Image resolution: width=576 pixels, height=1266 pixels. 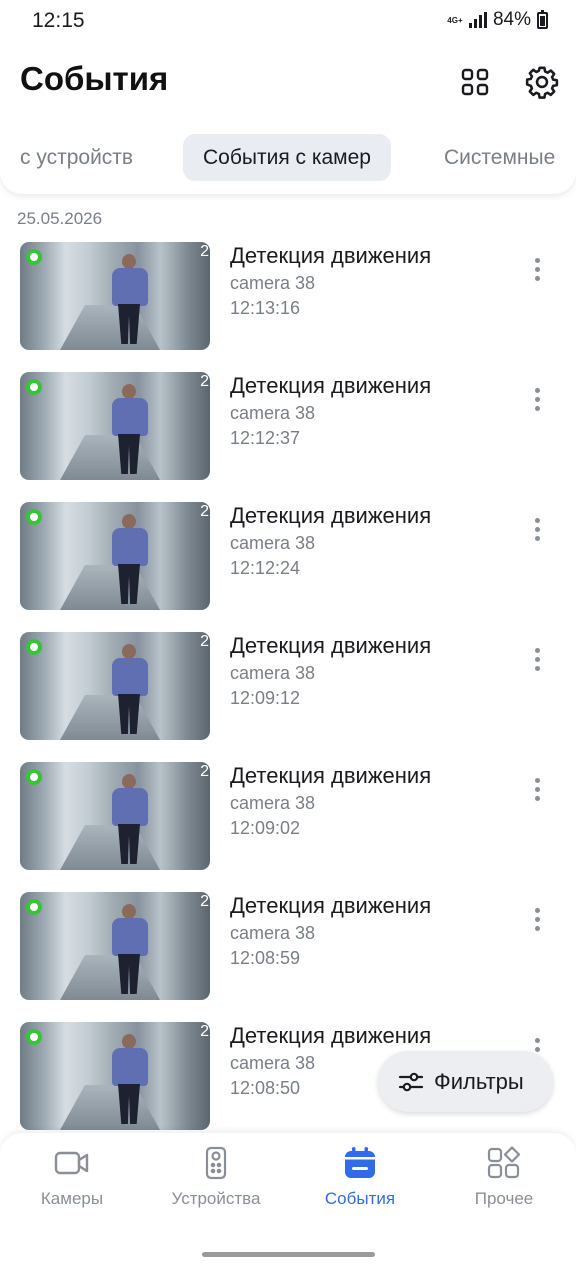 What do you see at coordinates (455, 20) in the screenshot?
I see `network-type: 4G+` at bounding box center [455, 20].